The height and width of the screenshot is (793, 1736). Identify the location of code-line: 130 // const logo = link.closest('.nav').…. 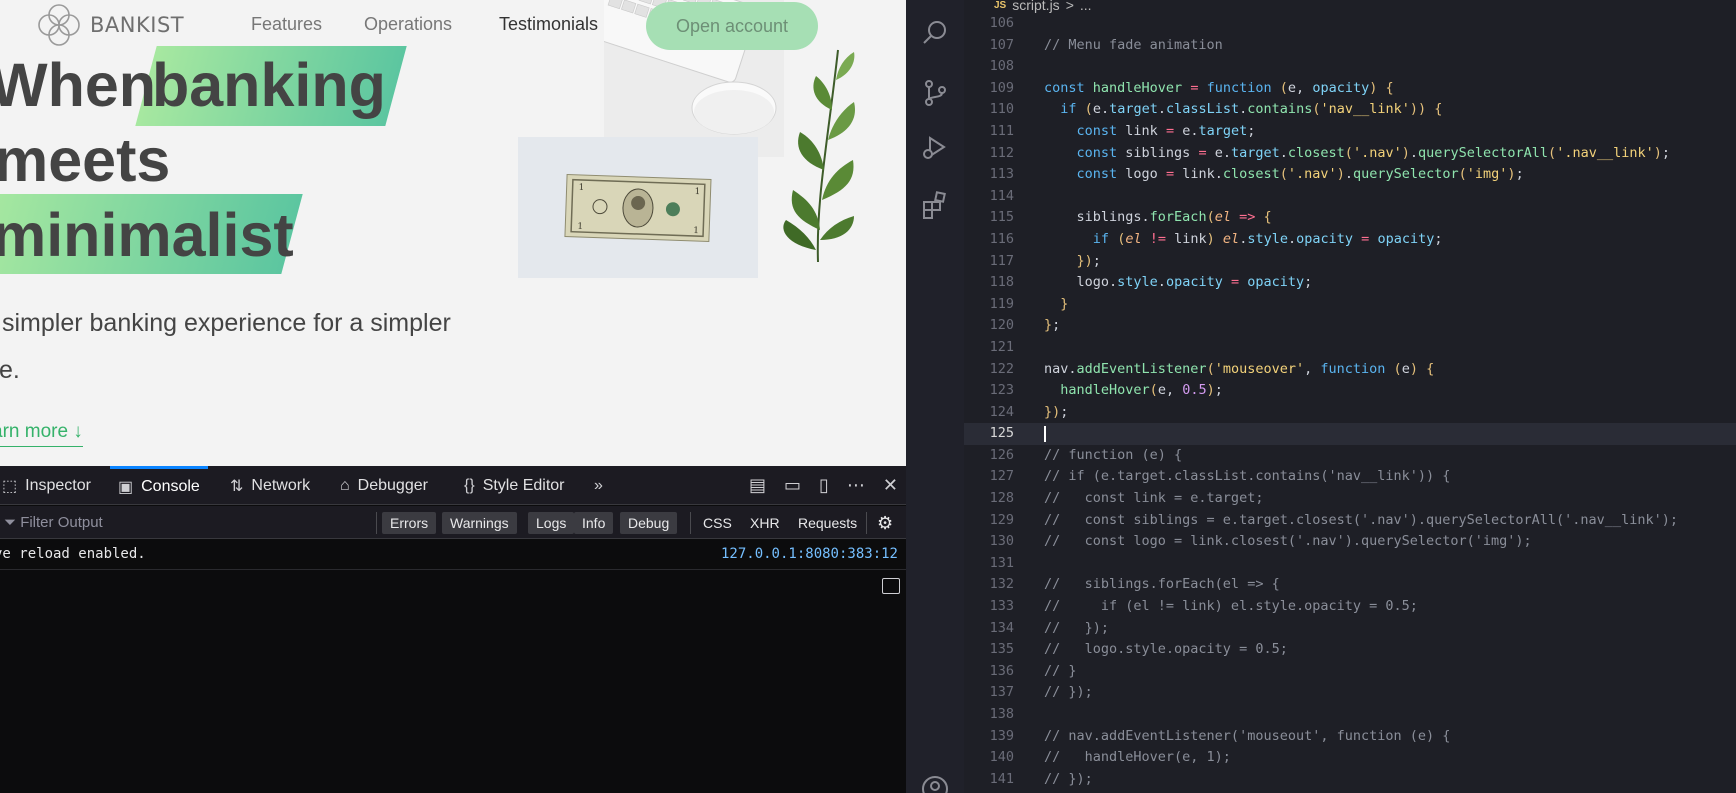
(1350, 542).